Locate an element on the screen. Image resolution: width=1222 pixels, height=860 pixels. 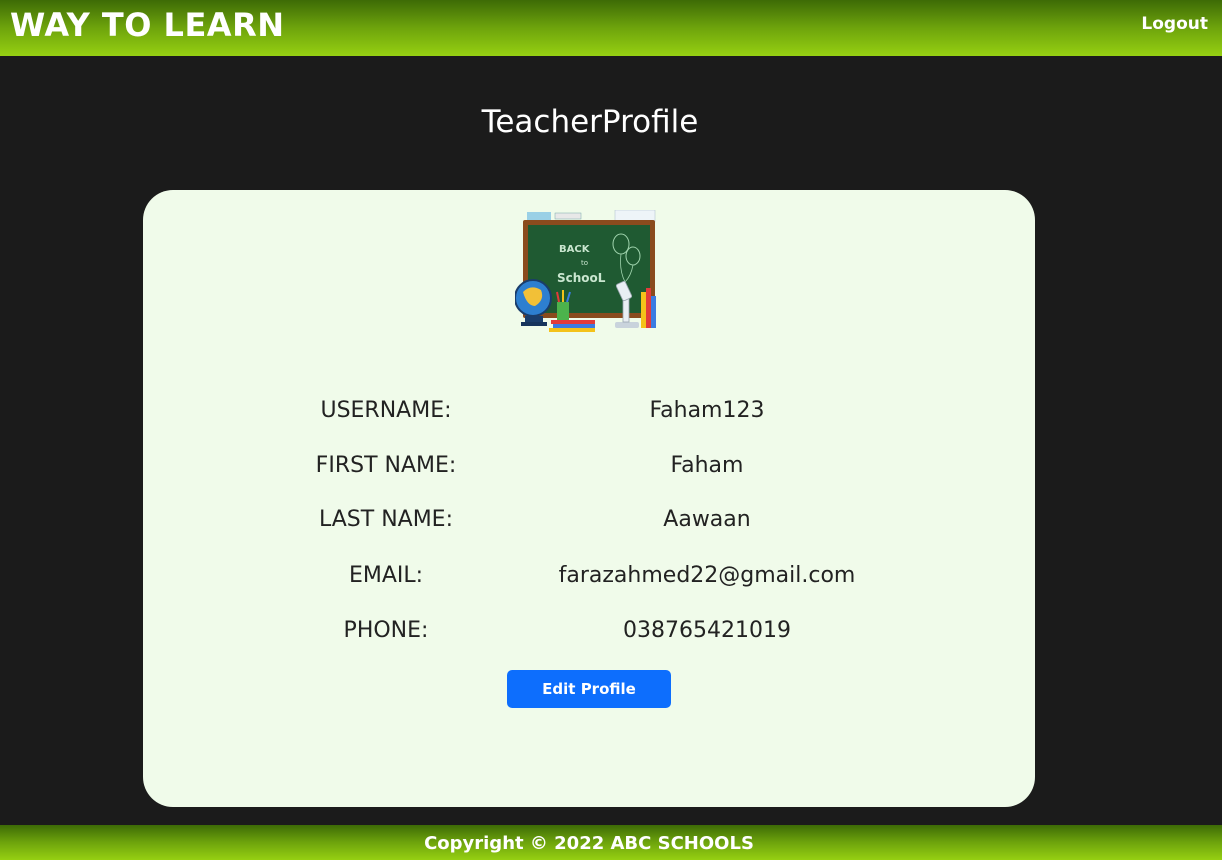
logout-link: Logout is located at coordinates (1174, 24).